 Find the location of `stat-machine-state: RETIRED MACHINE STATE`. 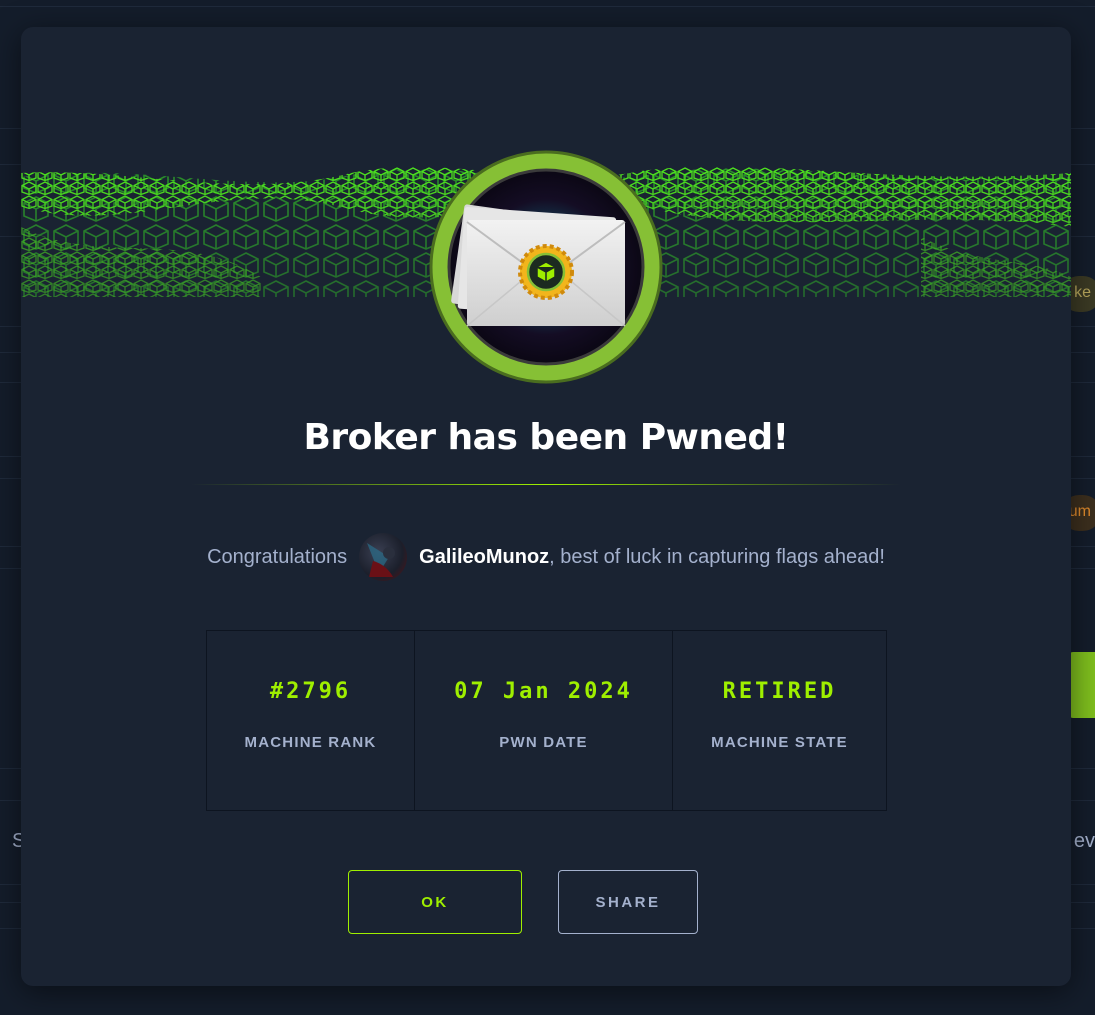

stat-machine-state: RETIRED MACHINE STATE is located at coordinates (779, 720).